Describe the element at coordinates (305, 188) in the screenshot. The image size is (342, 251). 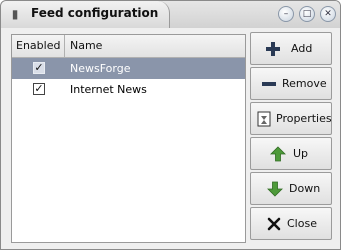
I see `down-button-label: Down` at that location.